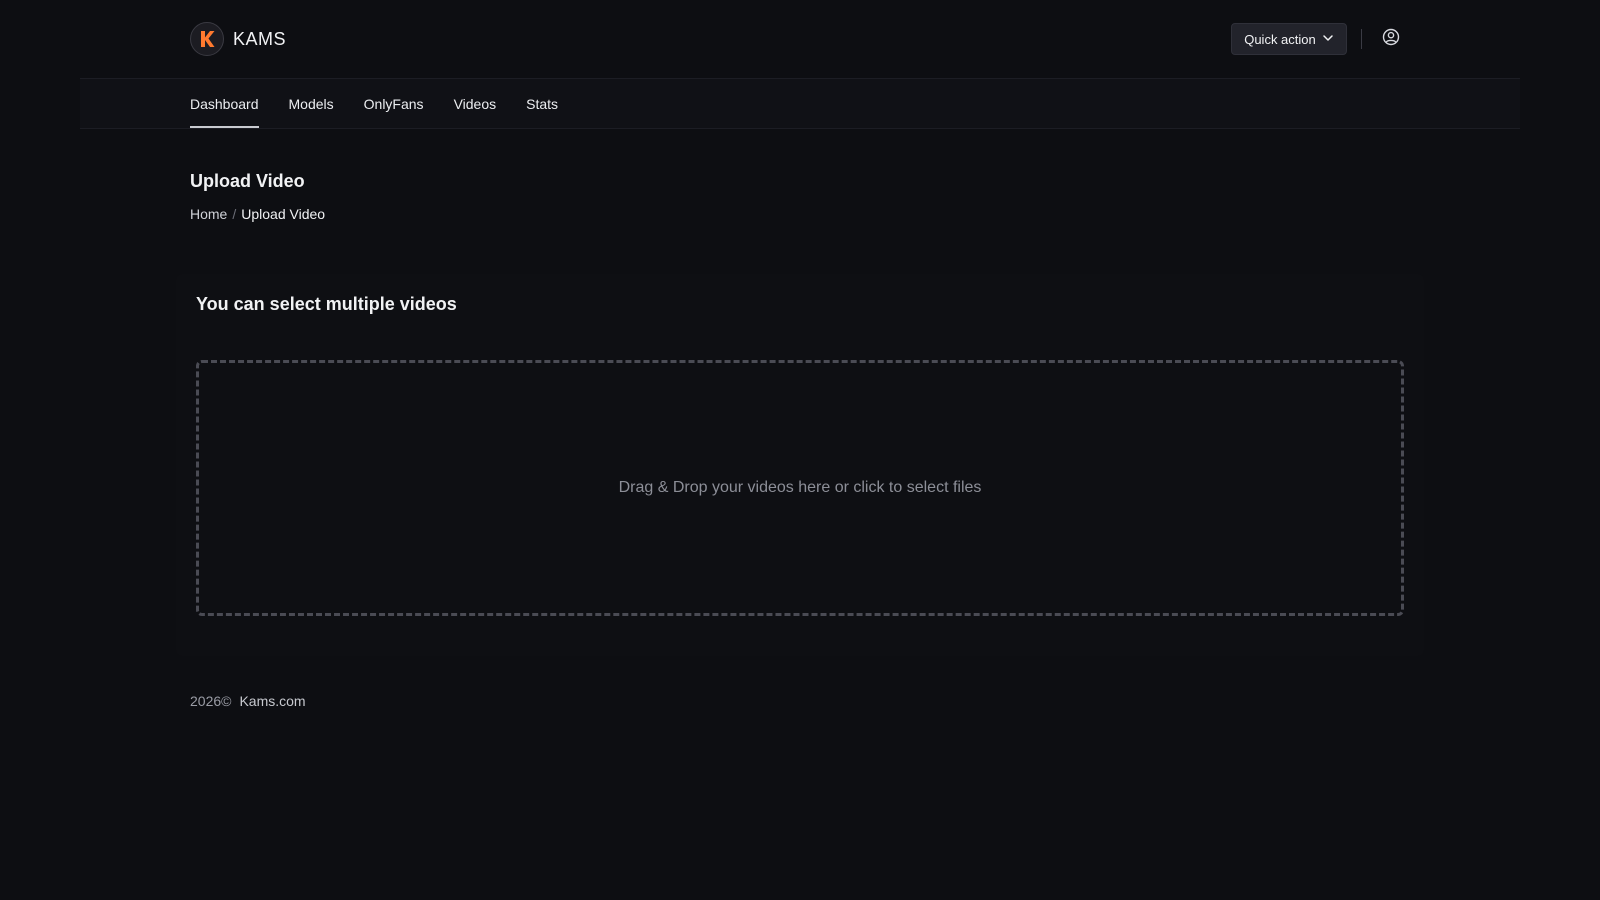  I want to click on header-divider, so click(1361, 39).